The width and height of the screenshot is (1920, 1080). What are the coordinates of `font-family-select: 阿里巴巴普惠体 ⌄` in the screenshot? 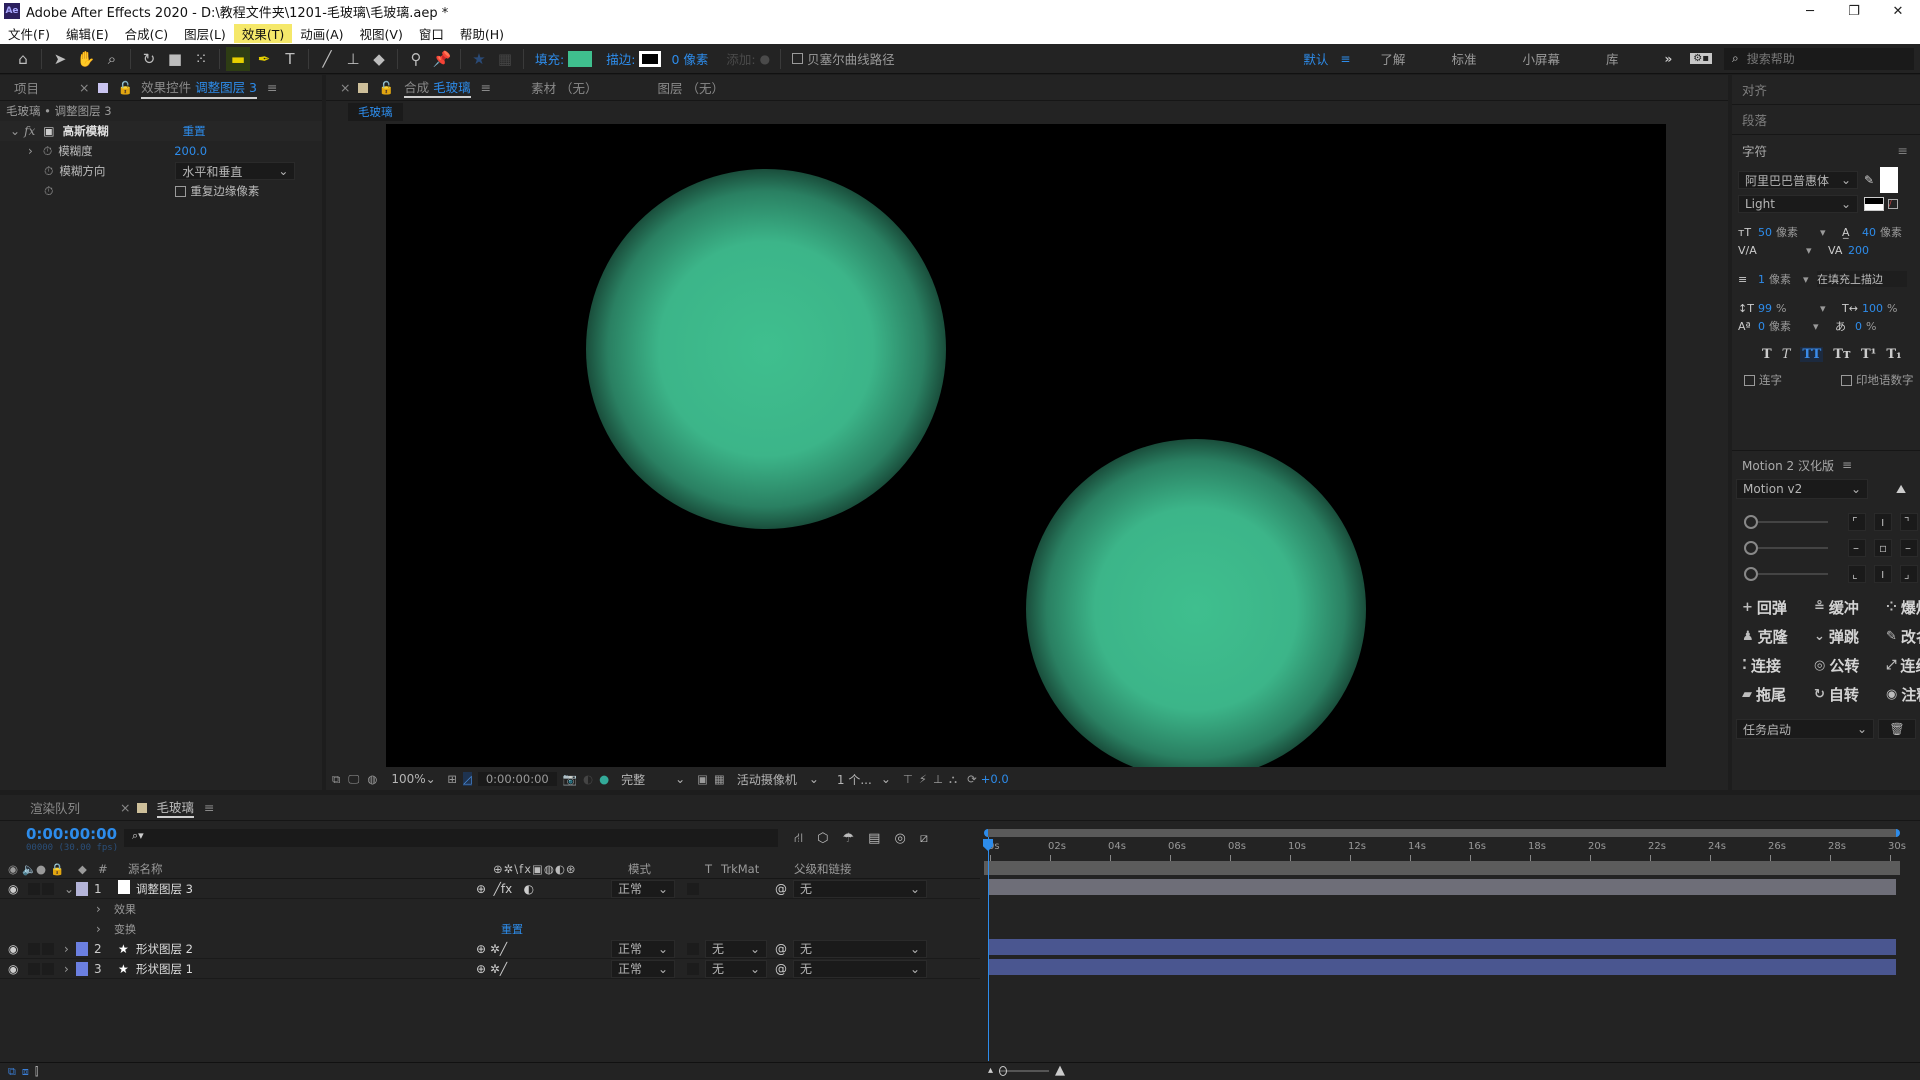 It's located at (1798, 180).